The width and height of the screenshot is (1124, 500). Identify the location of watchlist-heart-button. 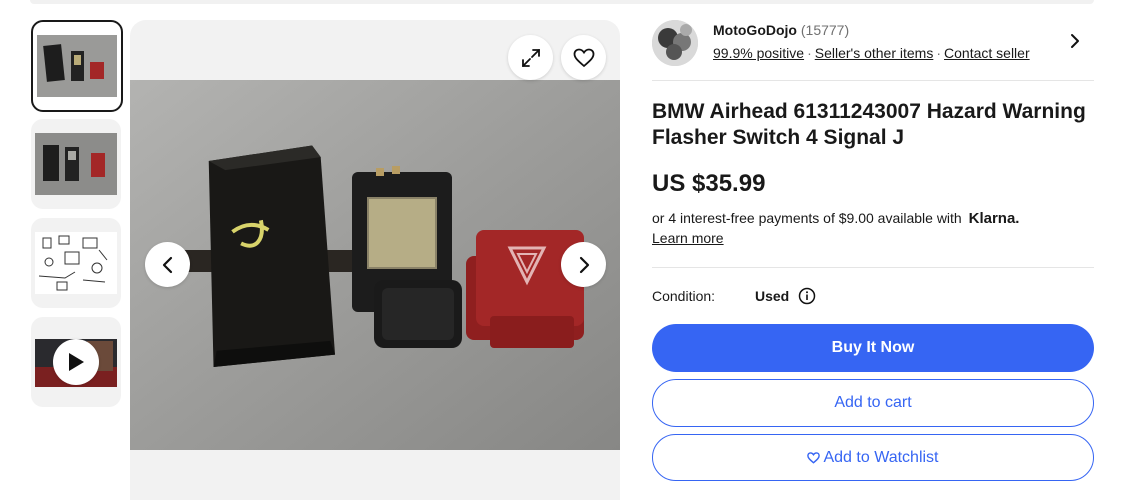
(583, 57).